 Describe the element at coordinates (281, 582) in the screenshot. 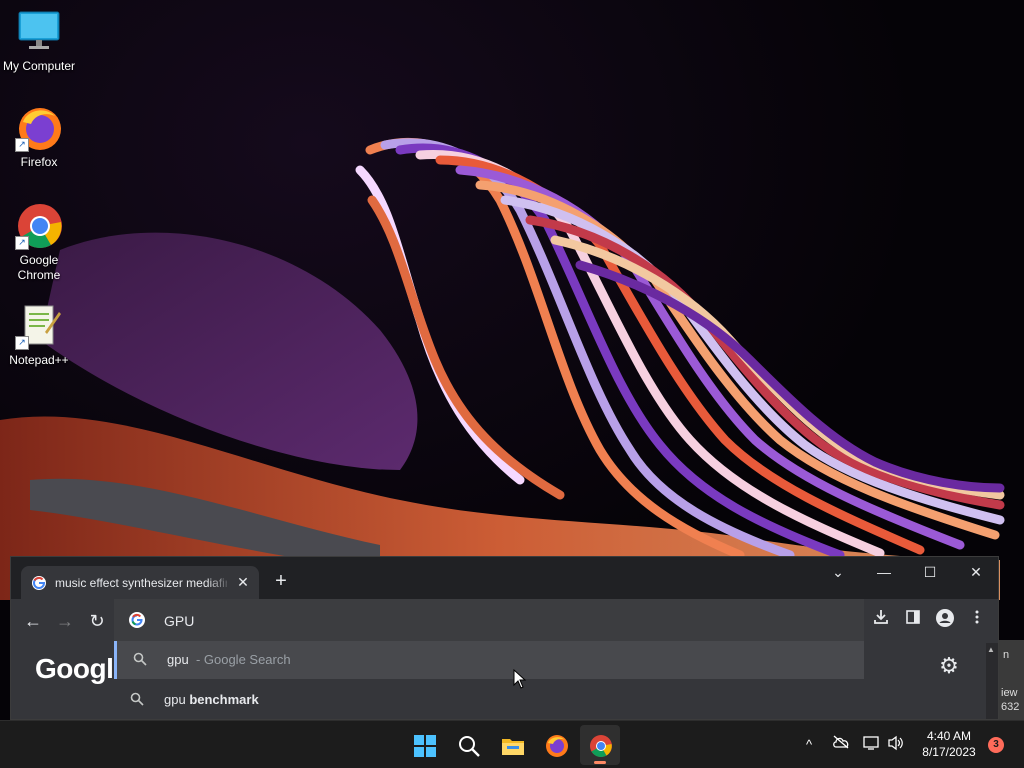

I see `new-tab-button: +` at that location.